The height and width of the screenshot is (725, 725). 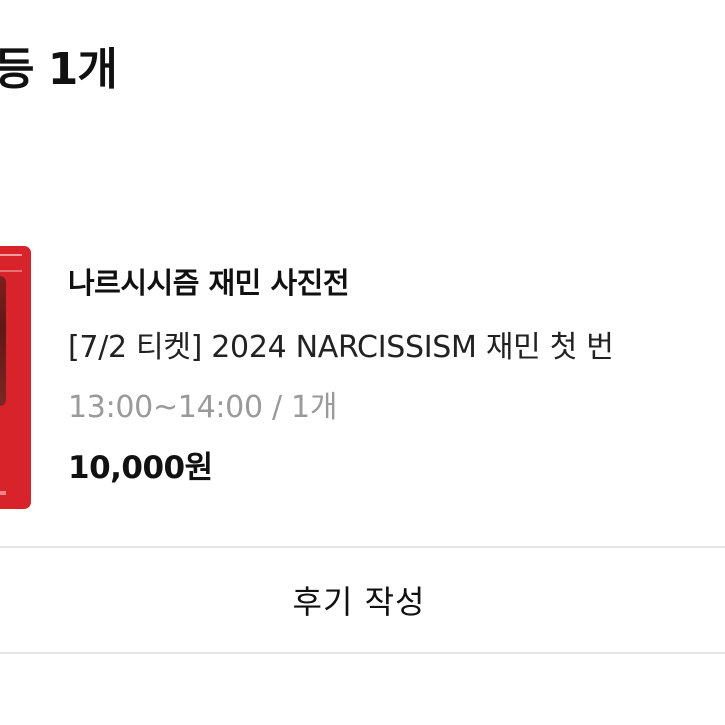 I want to click on product-thumbnail, so click(x=15, y=377).